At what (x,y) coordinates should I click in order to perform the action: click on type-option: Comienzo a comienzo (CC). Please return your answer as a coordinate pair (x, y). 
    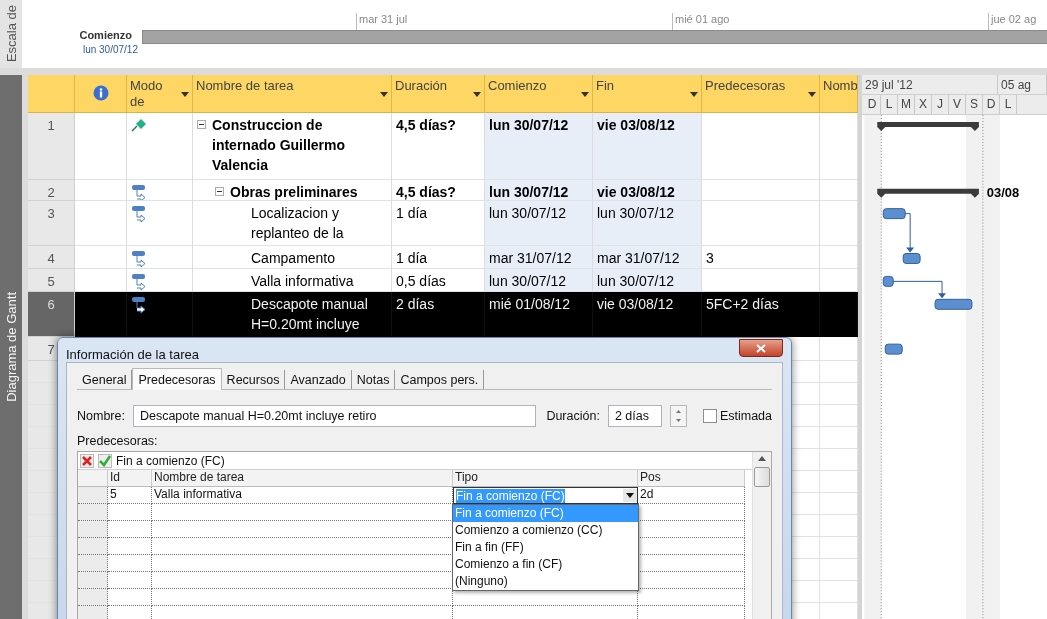
    Looking at the image, I should click on (545, 530).